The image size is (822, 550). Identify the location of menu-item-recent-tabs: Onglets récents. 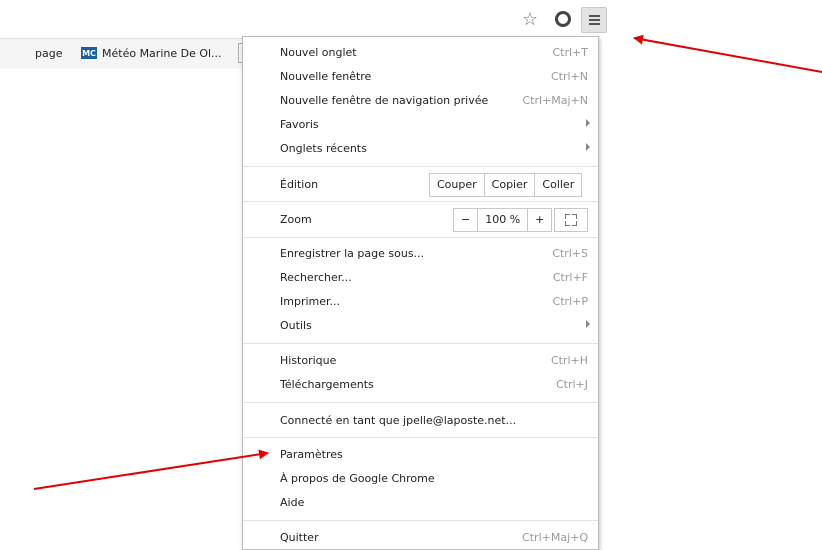
(420, 149).